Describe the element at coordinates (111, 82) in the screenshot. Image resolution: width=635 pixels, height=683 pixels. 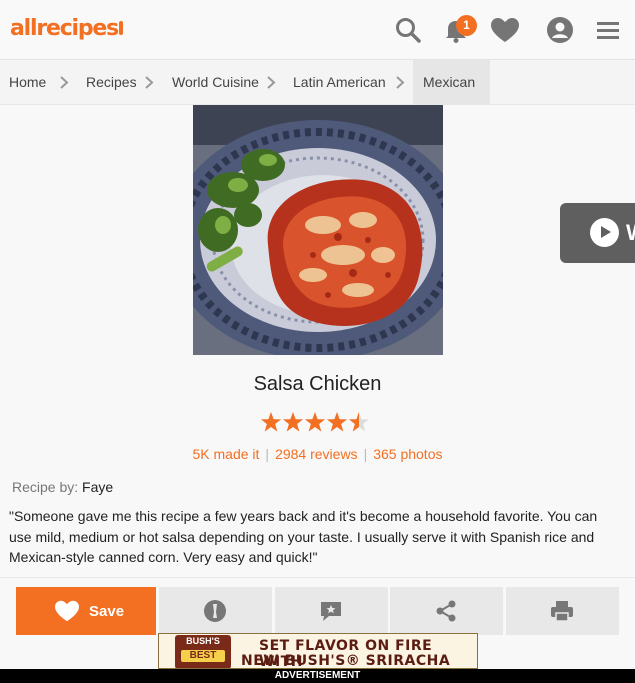
I see `breadcrumb-recipes: Recipes` at that location.